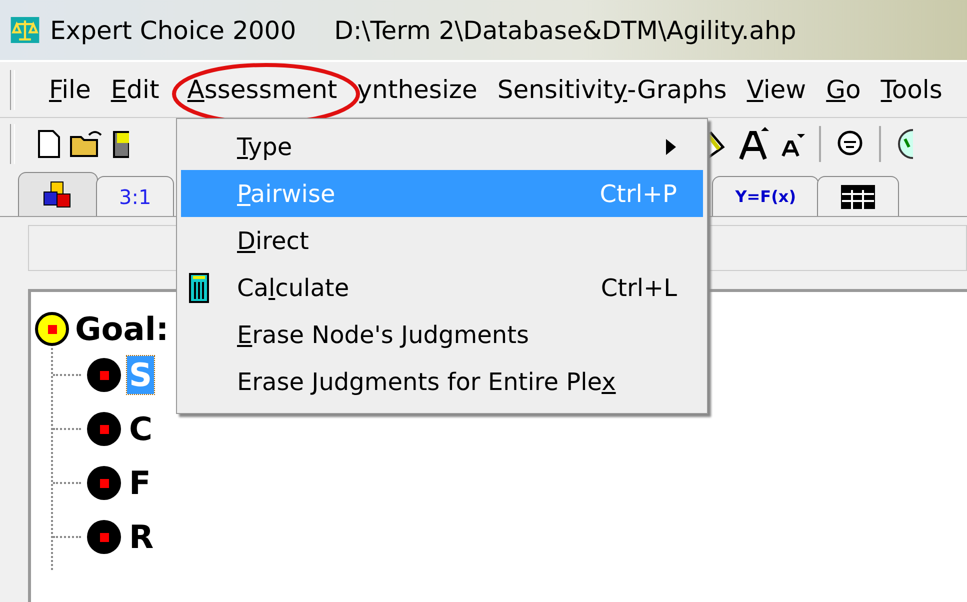 The image size is (967, 602). I want to click on save-icon, so click(121, 144).